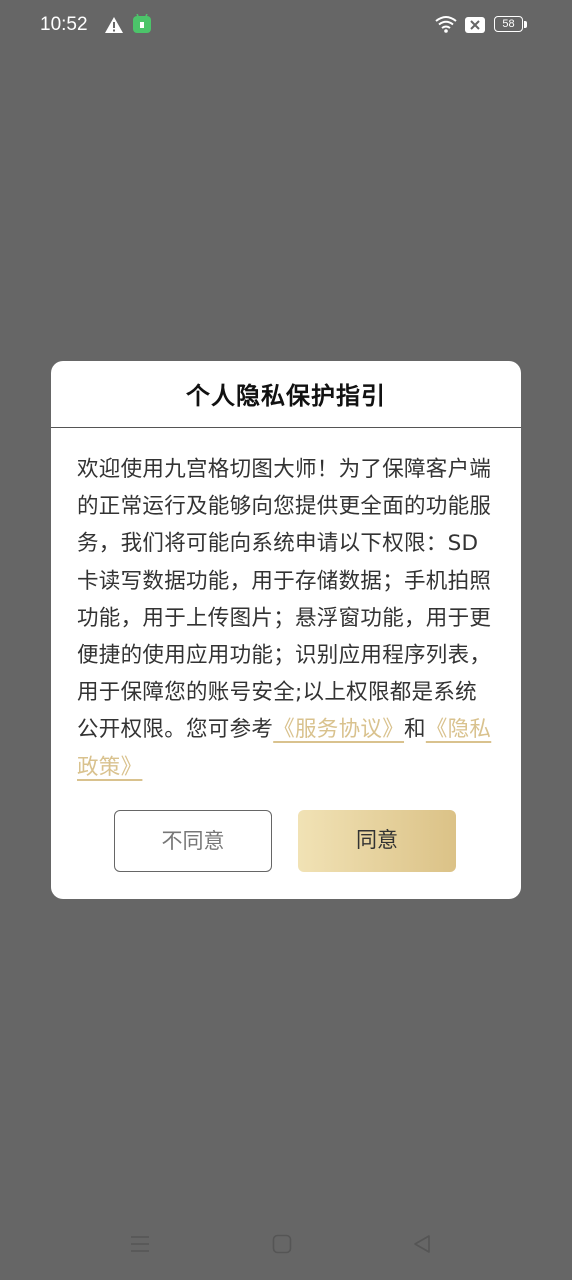  I want to click on battery-icon: 58, so click(511, 25).